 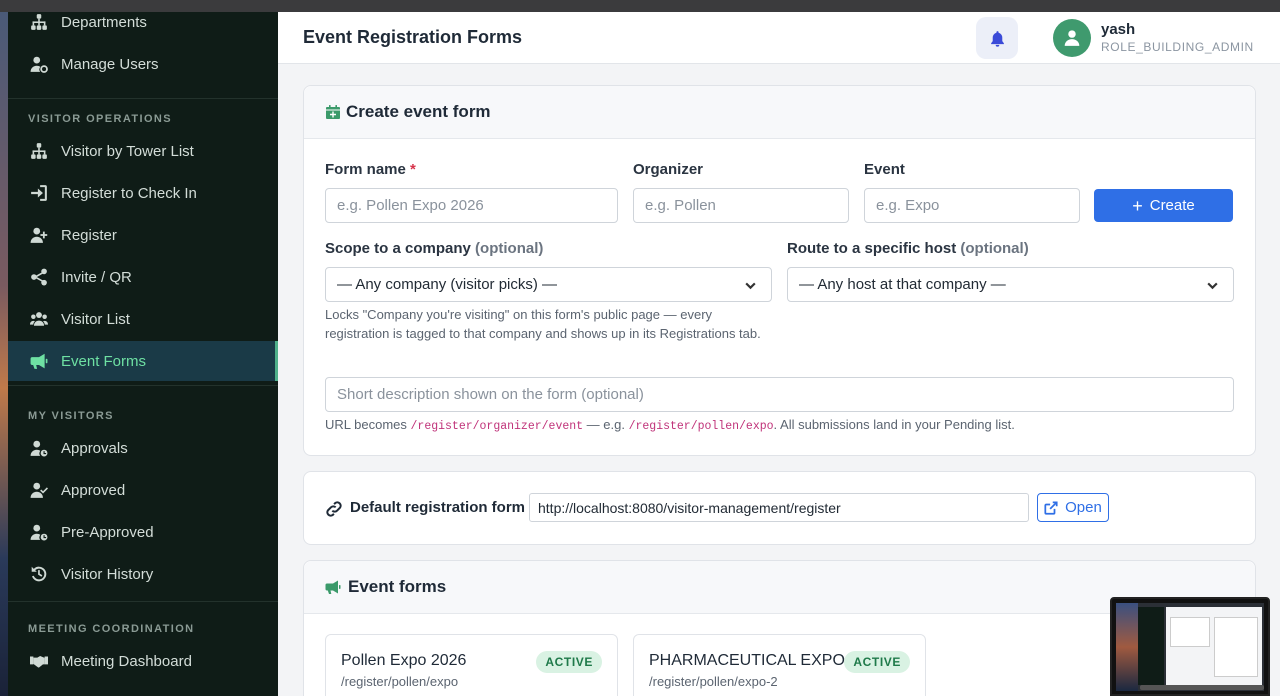 I want to click on external-link-icon, so click(x=1054, y=507).